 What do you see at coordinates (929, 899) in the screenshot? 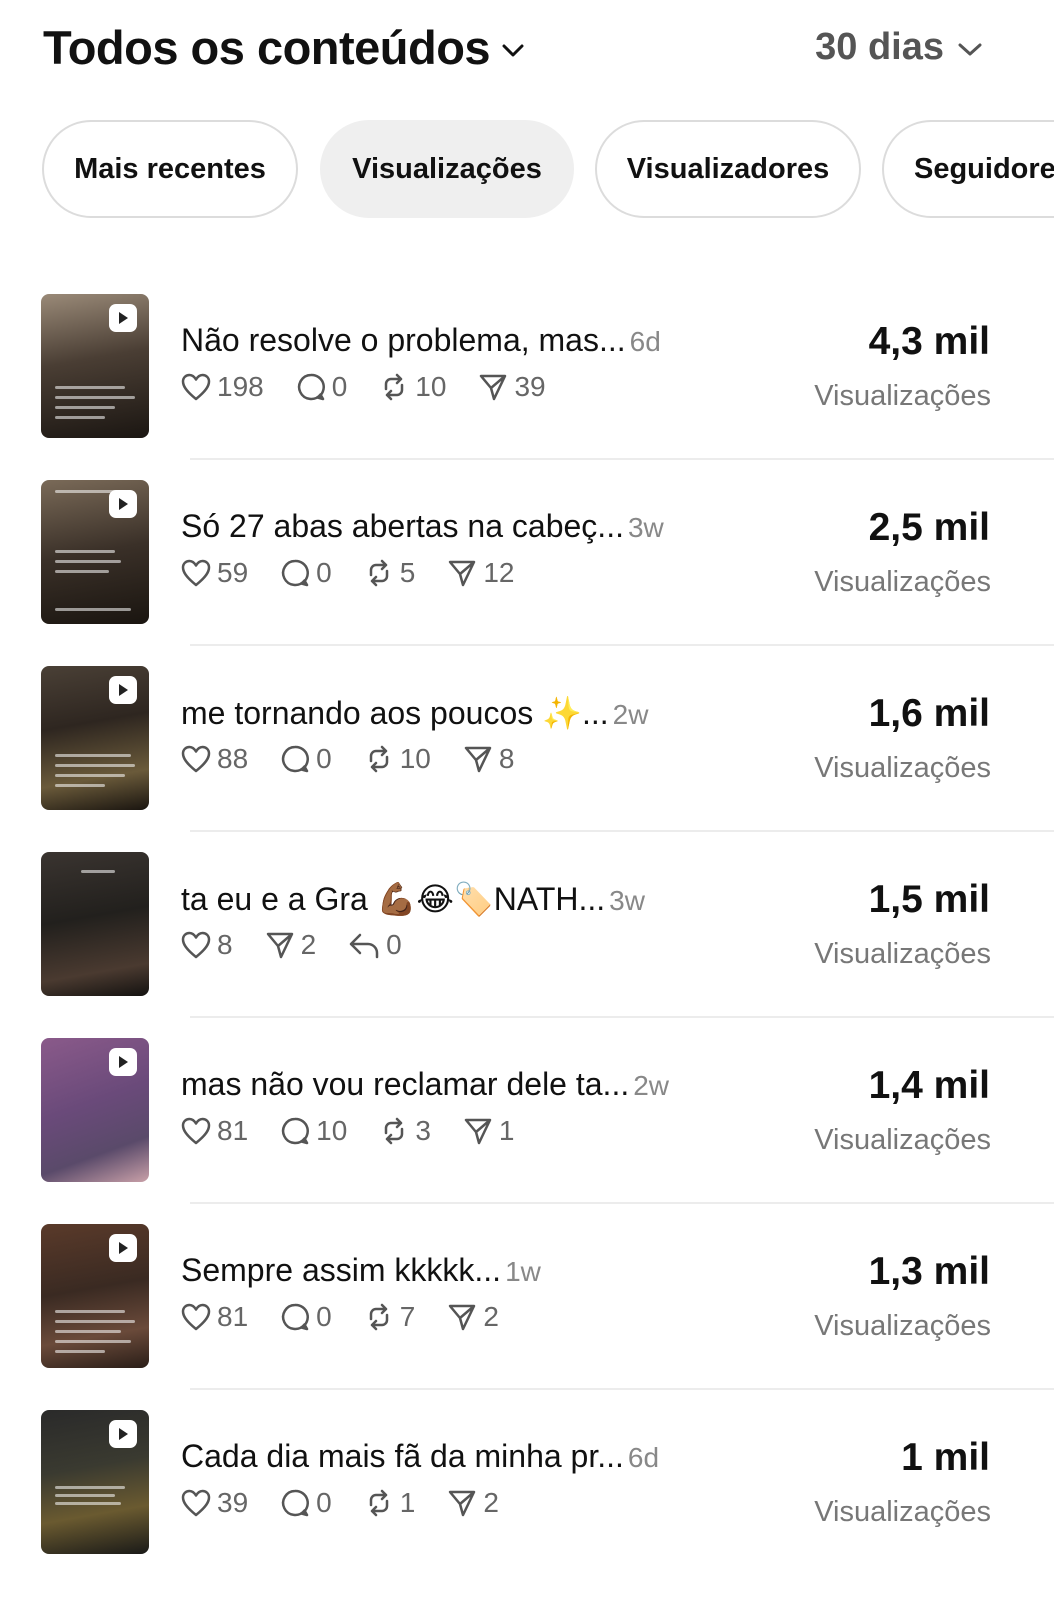
I see `view-count: 1,5 mil` at bounding box center [929, 899].